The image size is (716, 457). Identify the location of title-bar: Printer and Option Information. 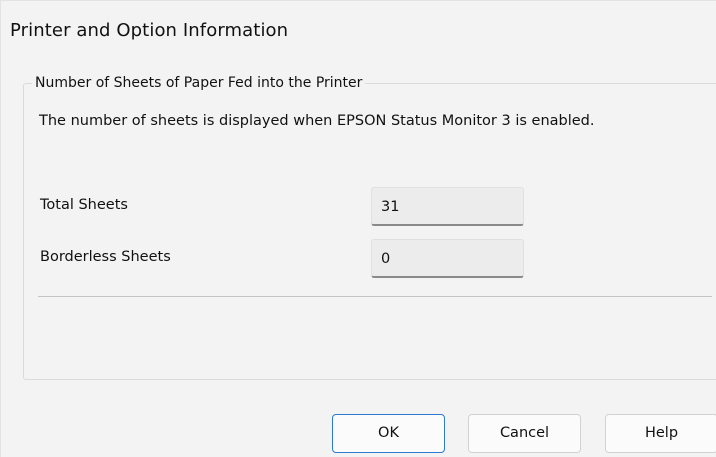
(358, 30).